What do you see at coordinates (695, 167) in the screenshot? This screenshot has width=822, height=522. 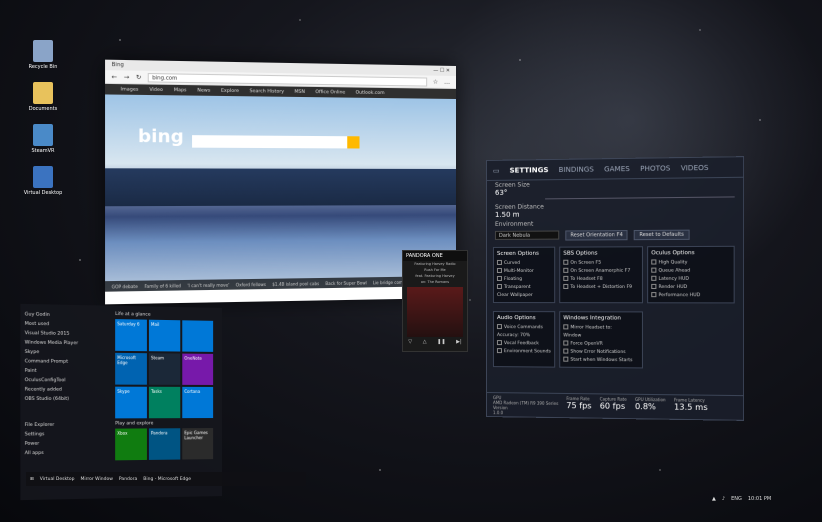 I see `tab-videos: VIDEOS` at bounding box center [695, 167].